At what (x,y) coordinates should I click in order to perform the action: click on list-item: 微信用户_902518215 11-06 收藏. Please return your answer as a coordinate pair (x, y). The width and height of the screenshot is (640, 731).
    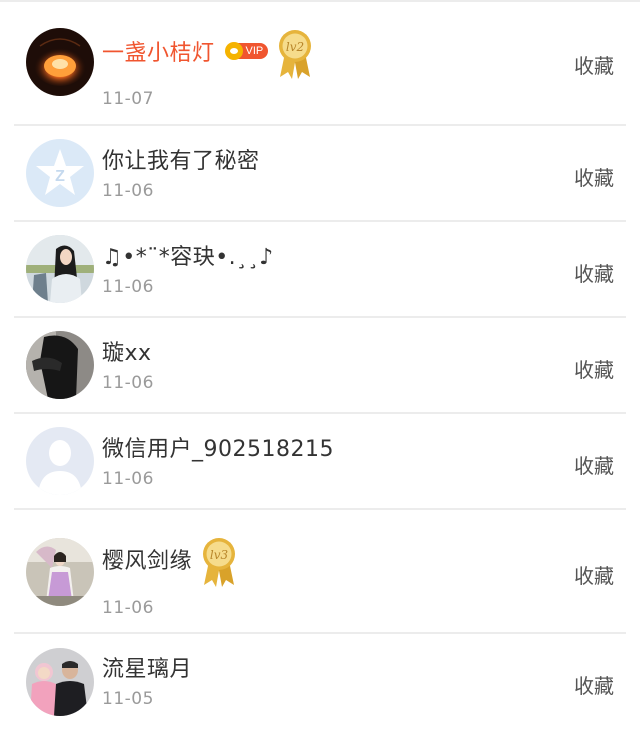
    Looking at the image, I should click on (320, 462).